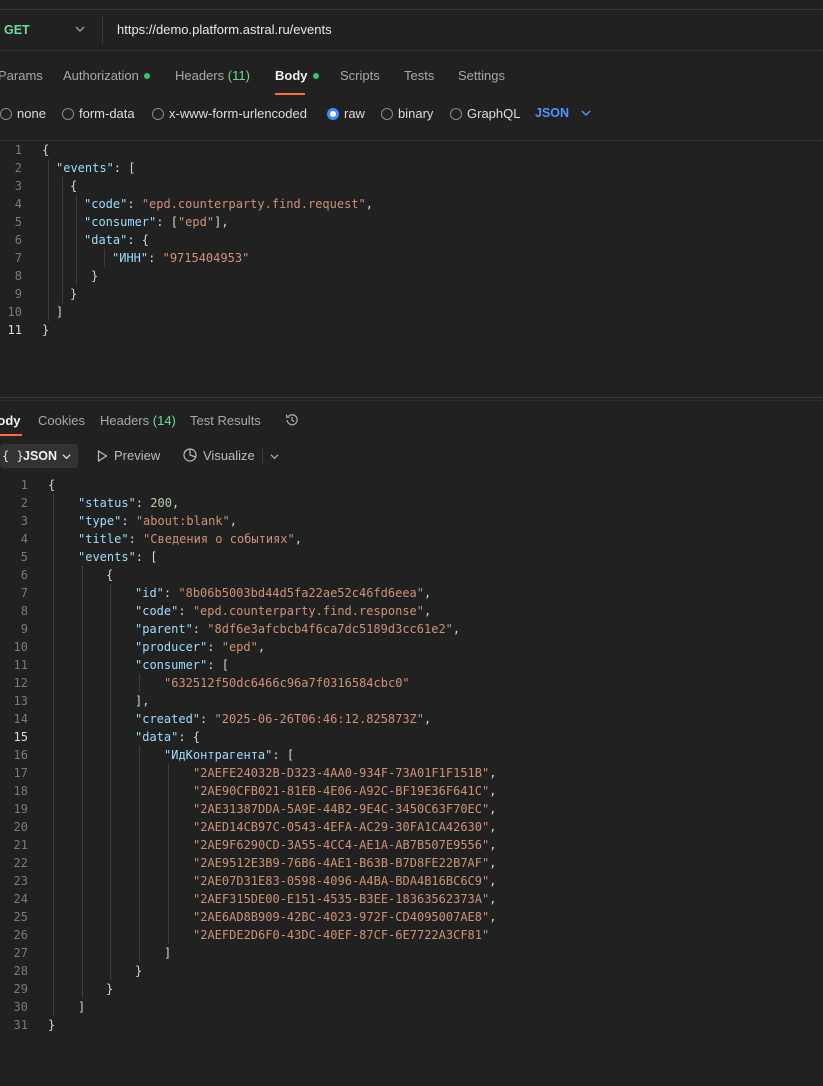  I want to click on code-line: "title": "Сведения о событиях",, so click(190, 539).